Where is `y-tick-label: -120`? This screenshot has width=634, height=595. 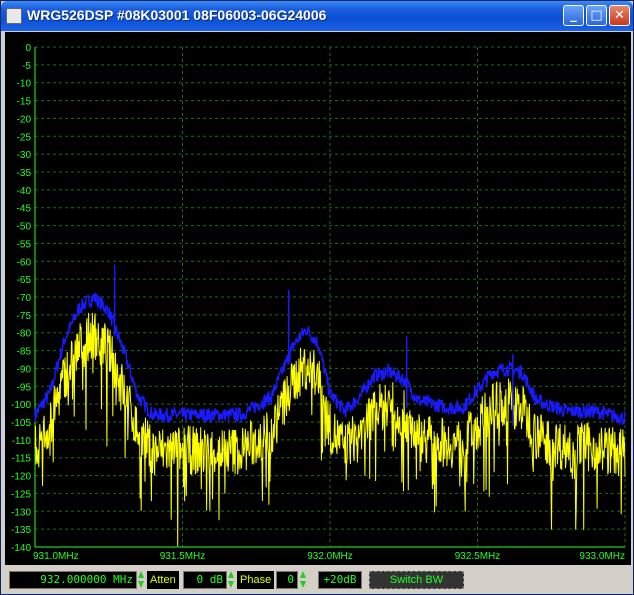 y-tick-label: -120 is located at coordinates (21, 477).